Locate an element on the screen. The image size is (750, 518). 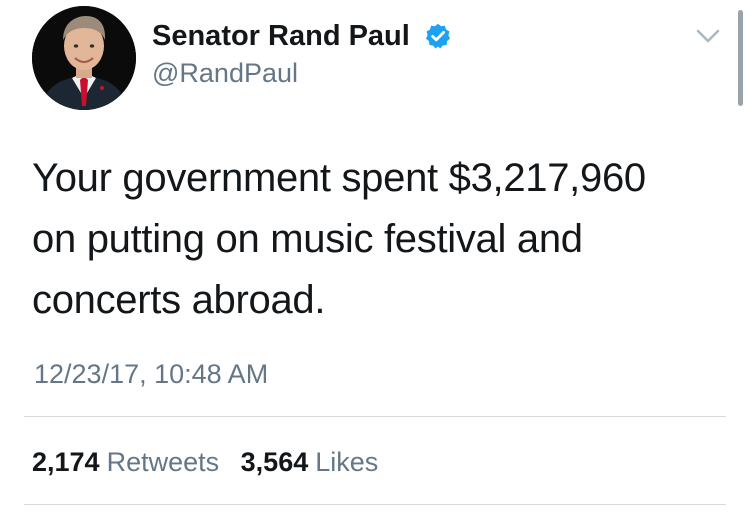
chevron-down-icon is located at coordinates (708, 36).